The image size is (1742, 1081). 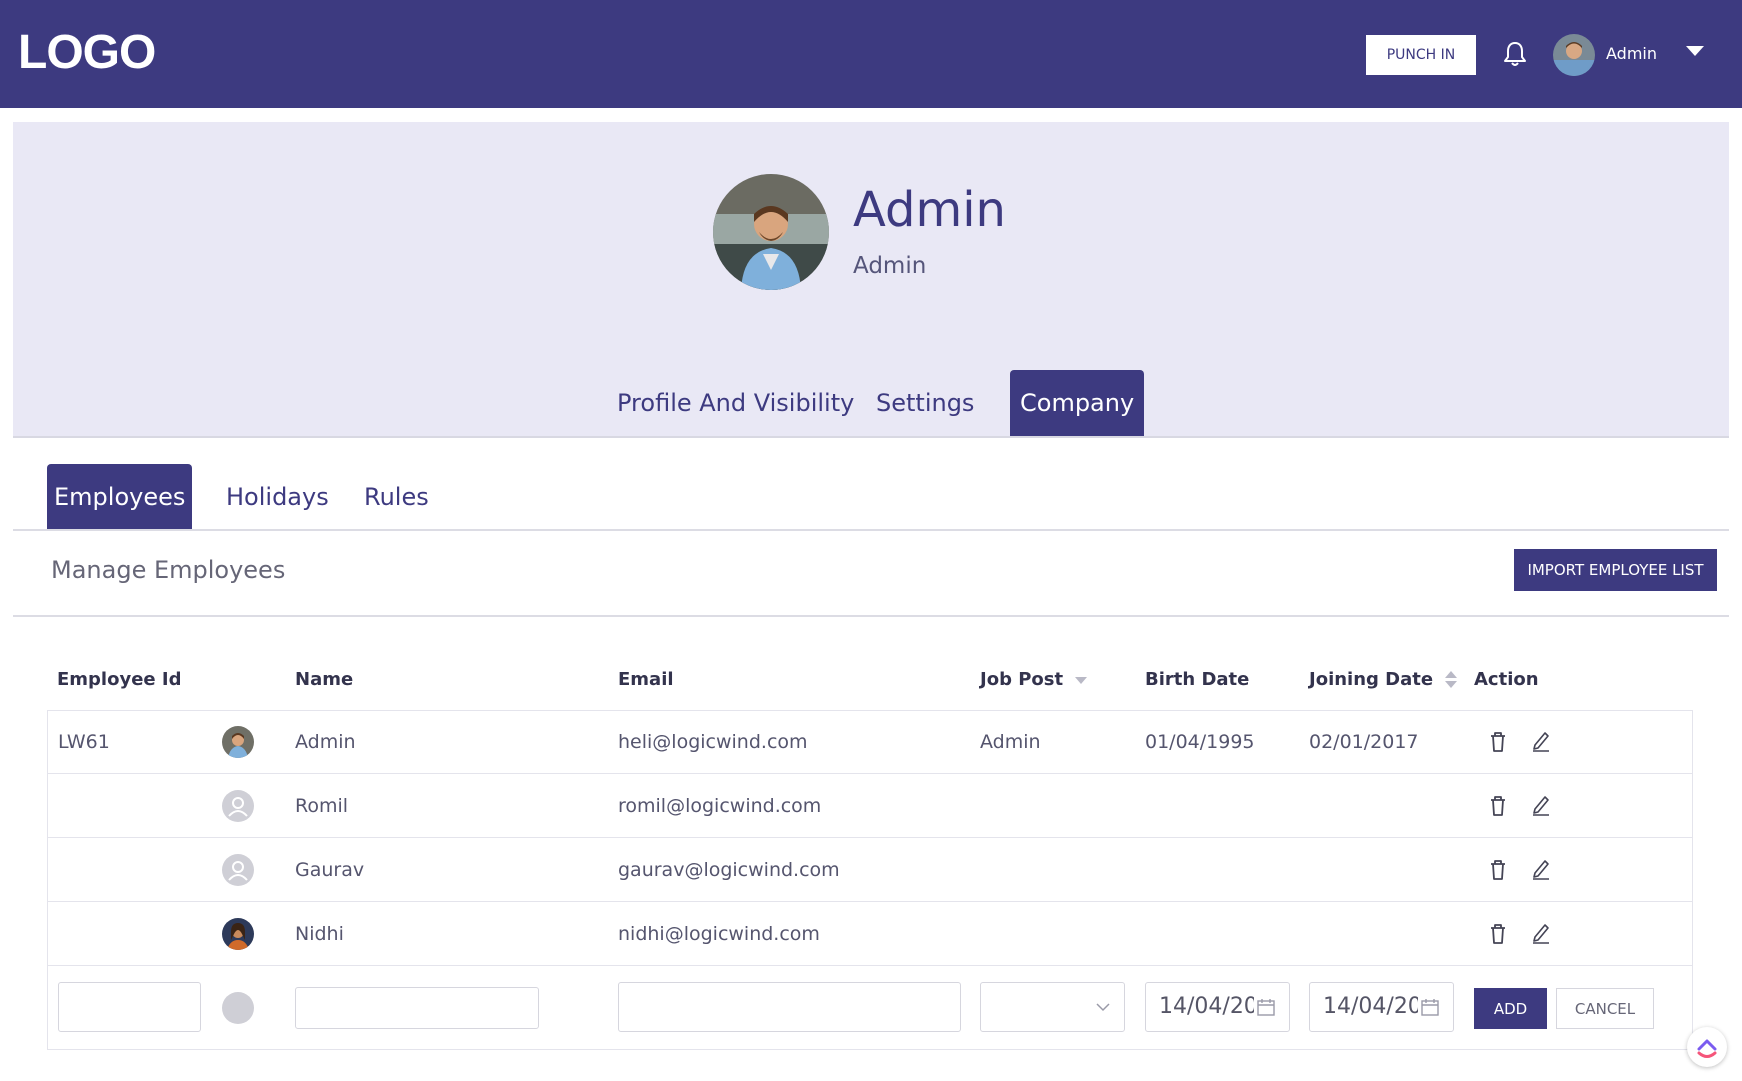 What do you see at coordinates (720, 806) in the screenshot?
I see `employee-email: romil@logicwind.com` at bounding box center [720, 806].